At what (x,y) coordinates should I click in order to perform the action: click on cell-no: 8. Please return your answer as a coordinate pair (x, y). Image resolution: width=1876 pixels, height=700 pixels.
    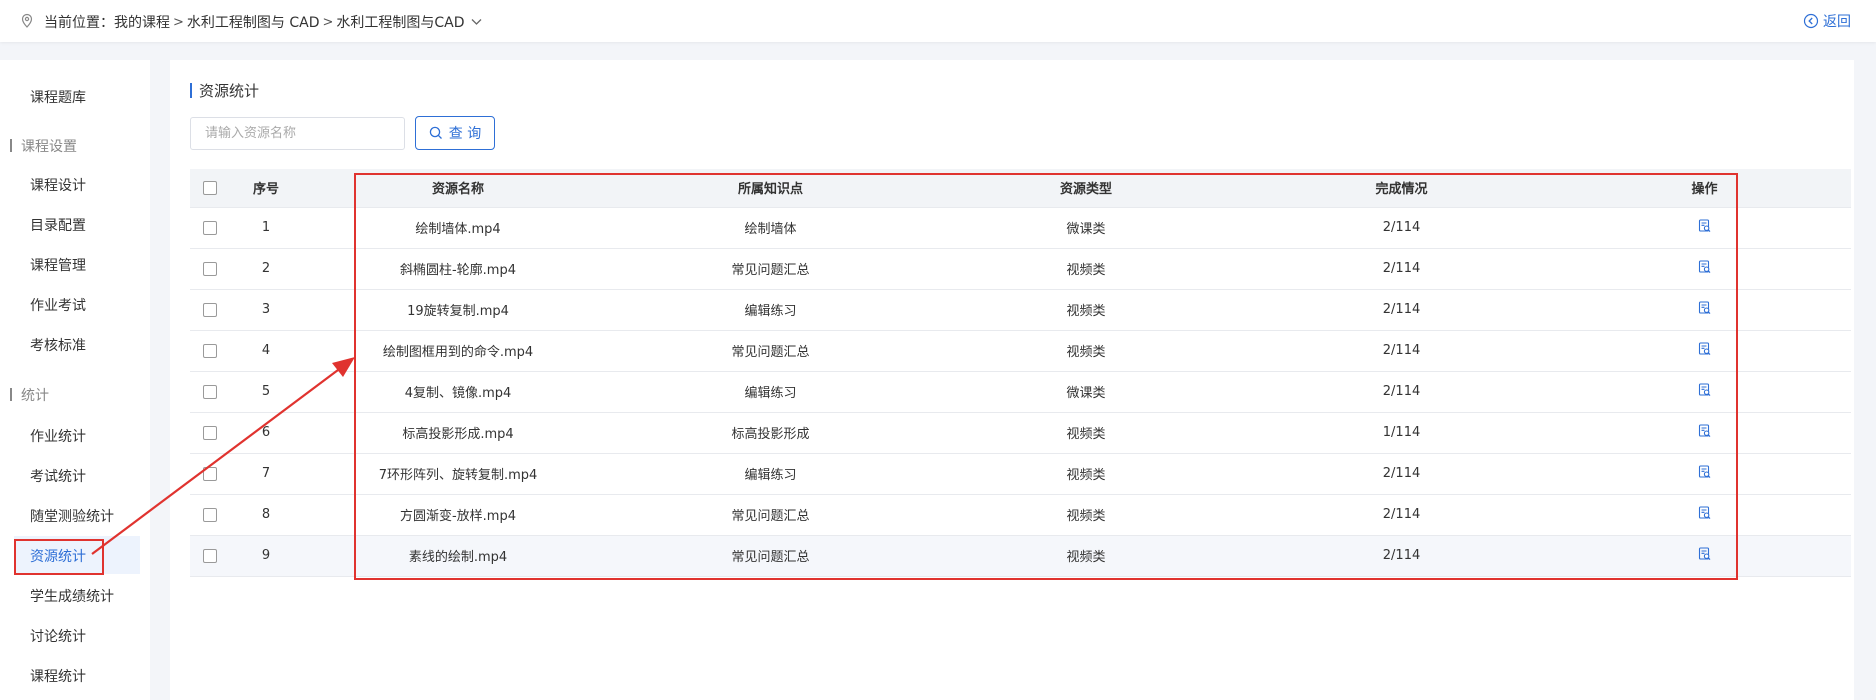
    Looking at the image, I should click on (266, 515).